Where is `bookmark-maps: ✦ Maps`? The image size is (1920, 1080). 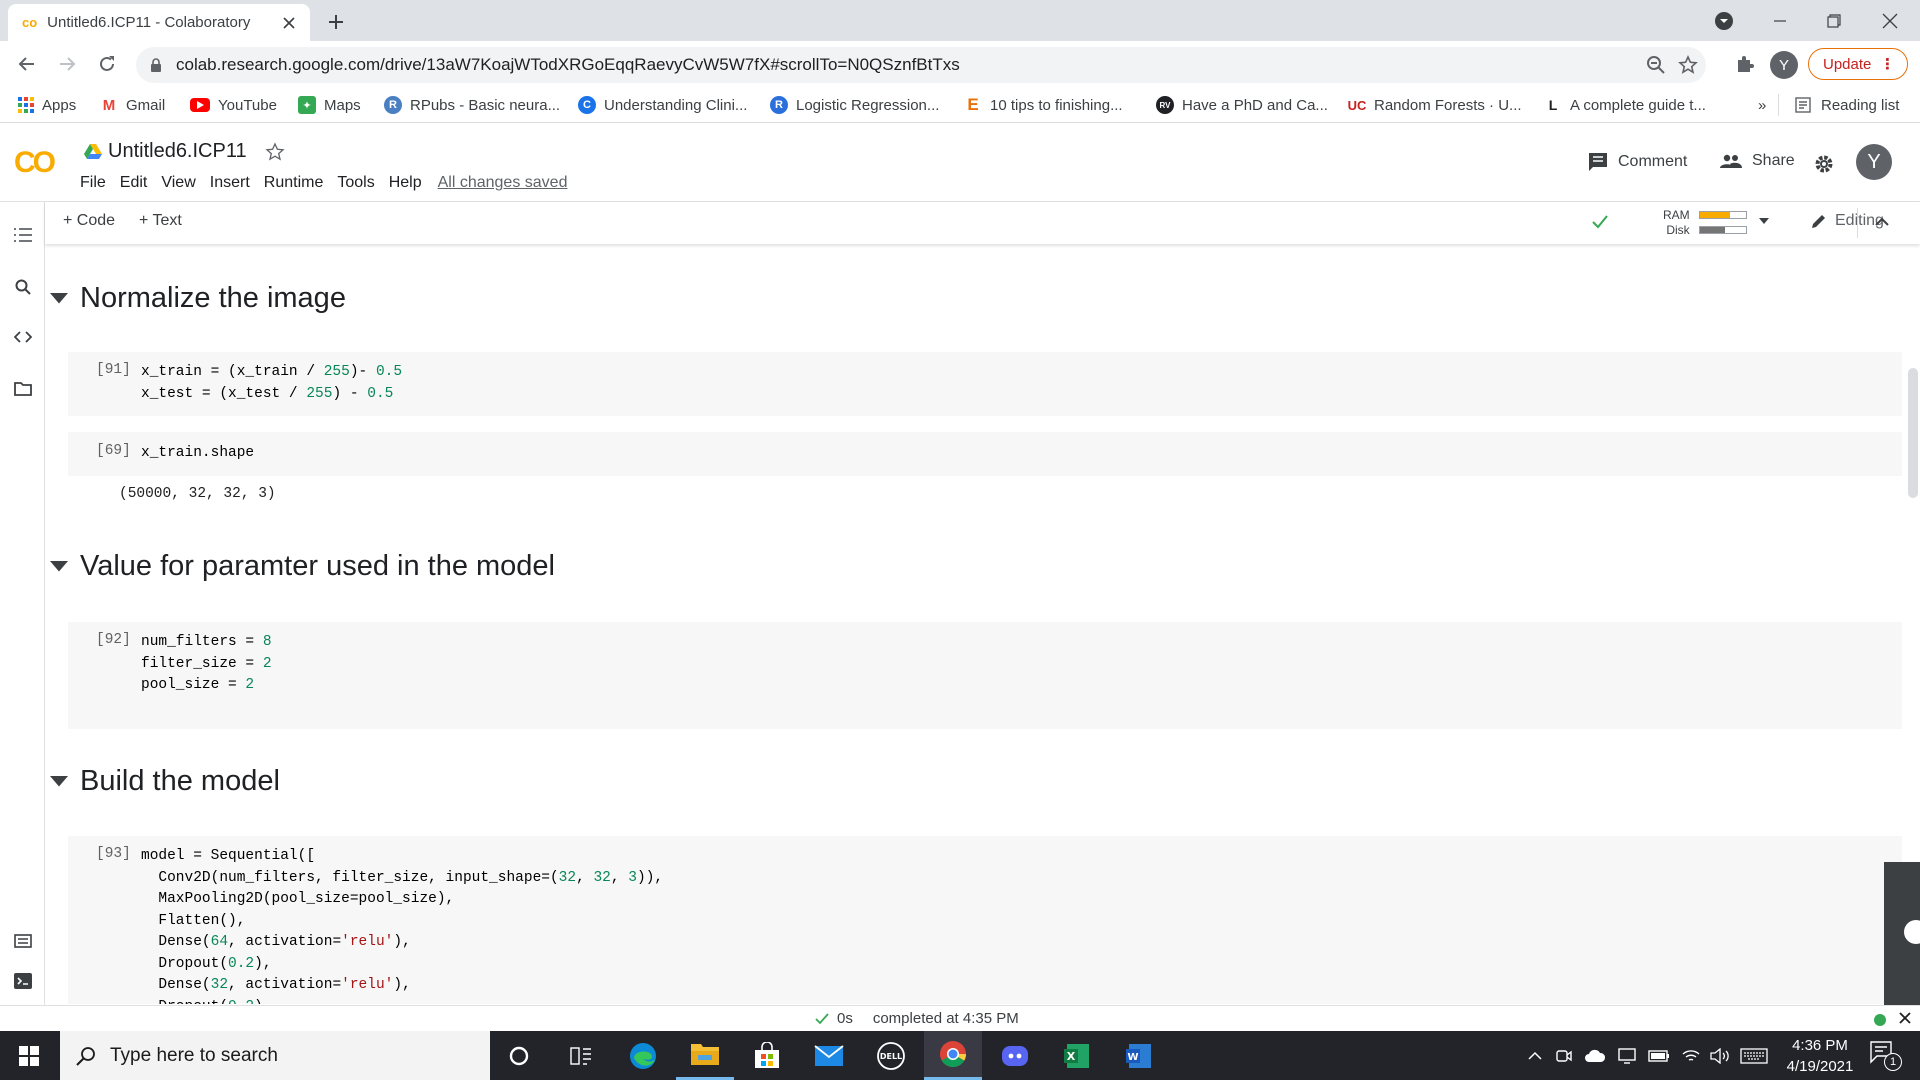 bookmark-maps: ✦ Maps is located at coordinates (329, 105).